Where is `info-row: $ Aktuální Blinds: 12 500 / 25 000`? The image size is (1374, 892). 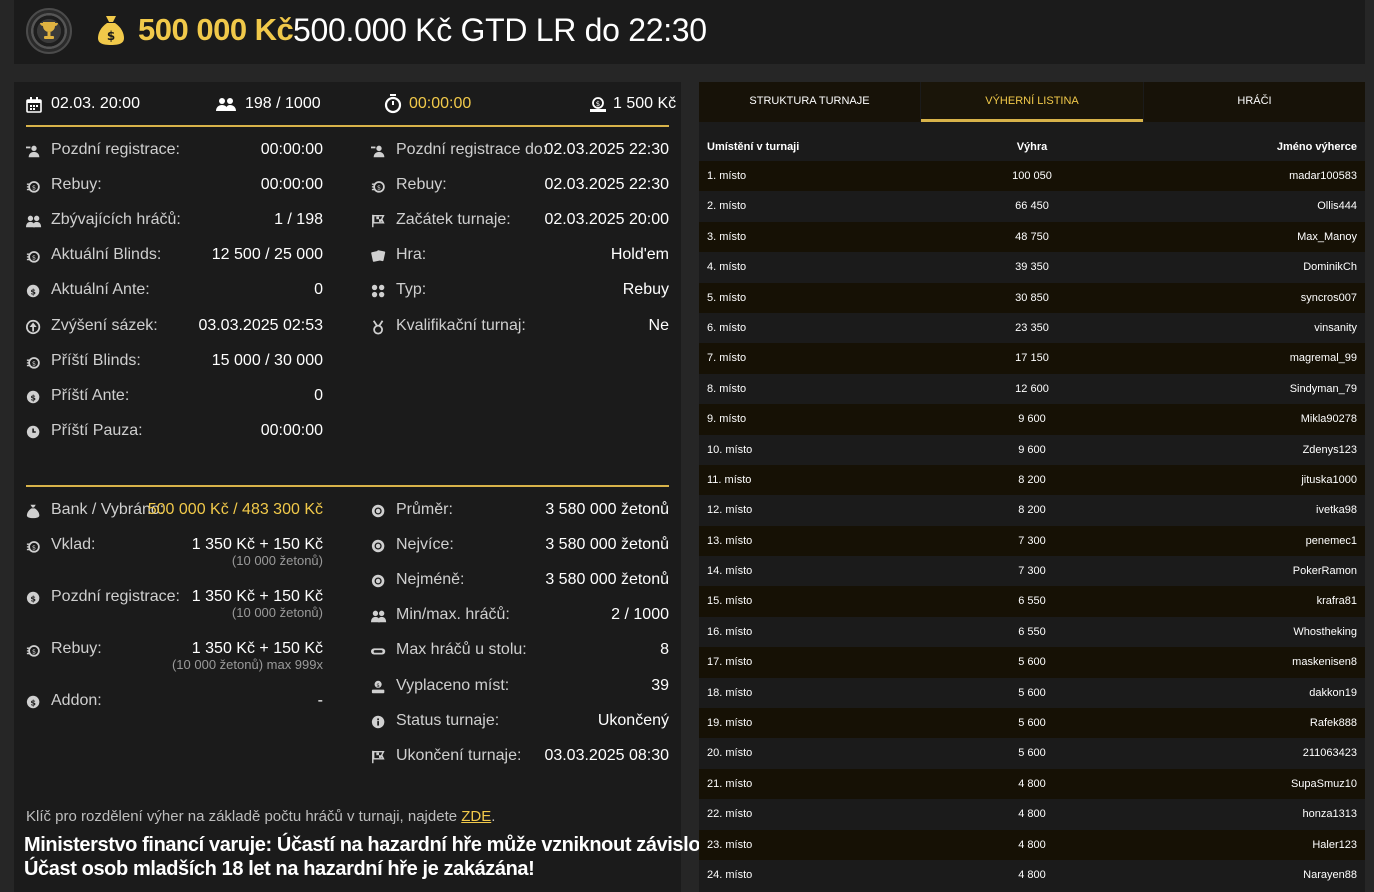
info-row: $ Aktuální Blinds: 12 500 / 25 000 is located at coordinates (174, 258).